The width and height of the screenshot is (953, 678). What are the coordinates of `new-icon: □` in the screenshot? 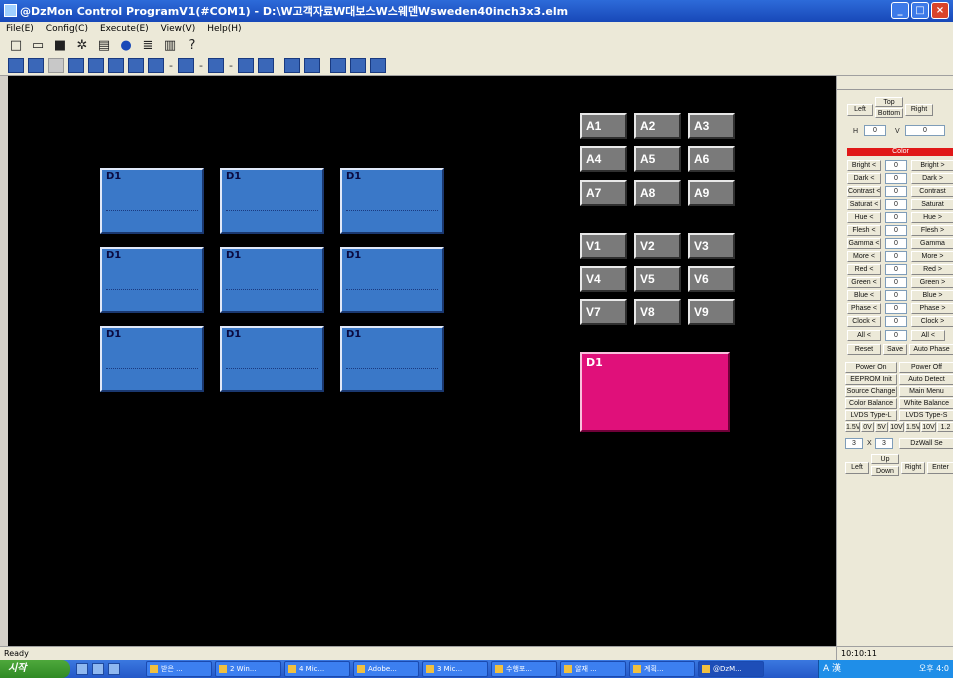 It's located at (16, 46).